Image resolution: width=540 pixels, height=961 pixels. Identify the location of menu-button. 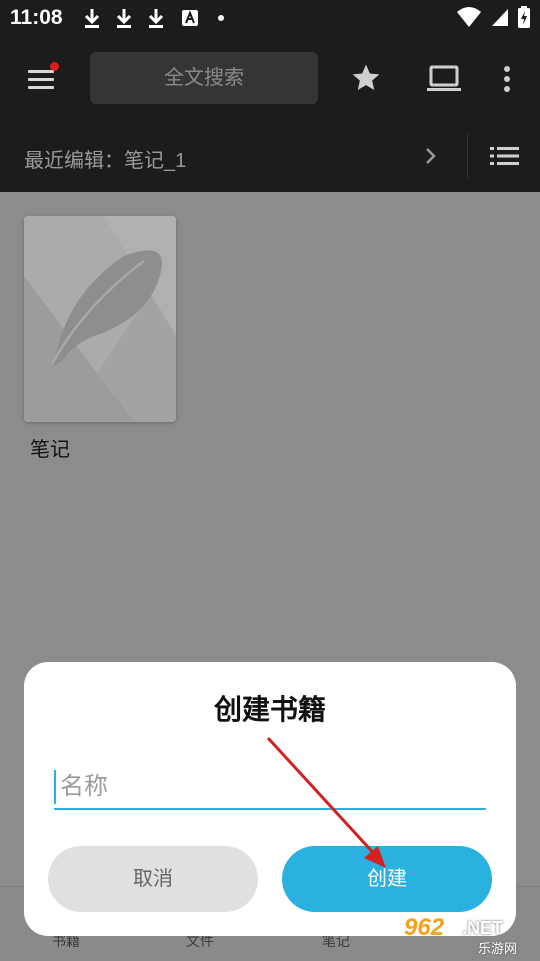
(42, 77).